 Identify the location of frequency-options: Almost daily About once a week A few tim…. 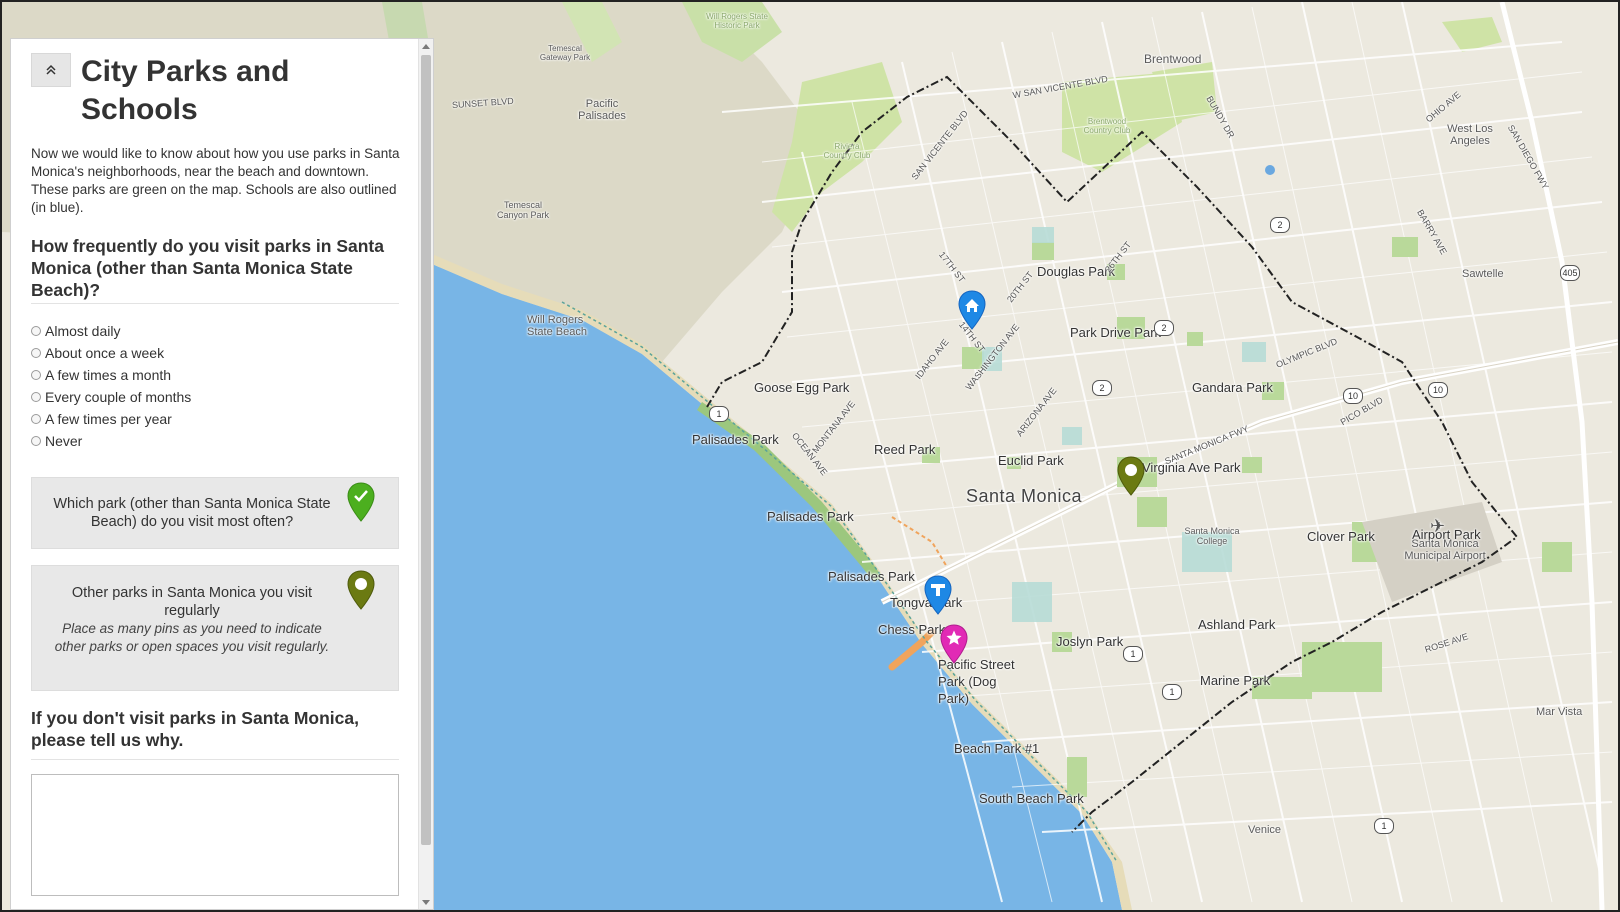
(111, 386).